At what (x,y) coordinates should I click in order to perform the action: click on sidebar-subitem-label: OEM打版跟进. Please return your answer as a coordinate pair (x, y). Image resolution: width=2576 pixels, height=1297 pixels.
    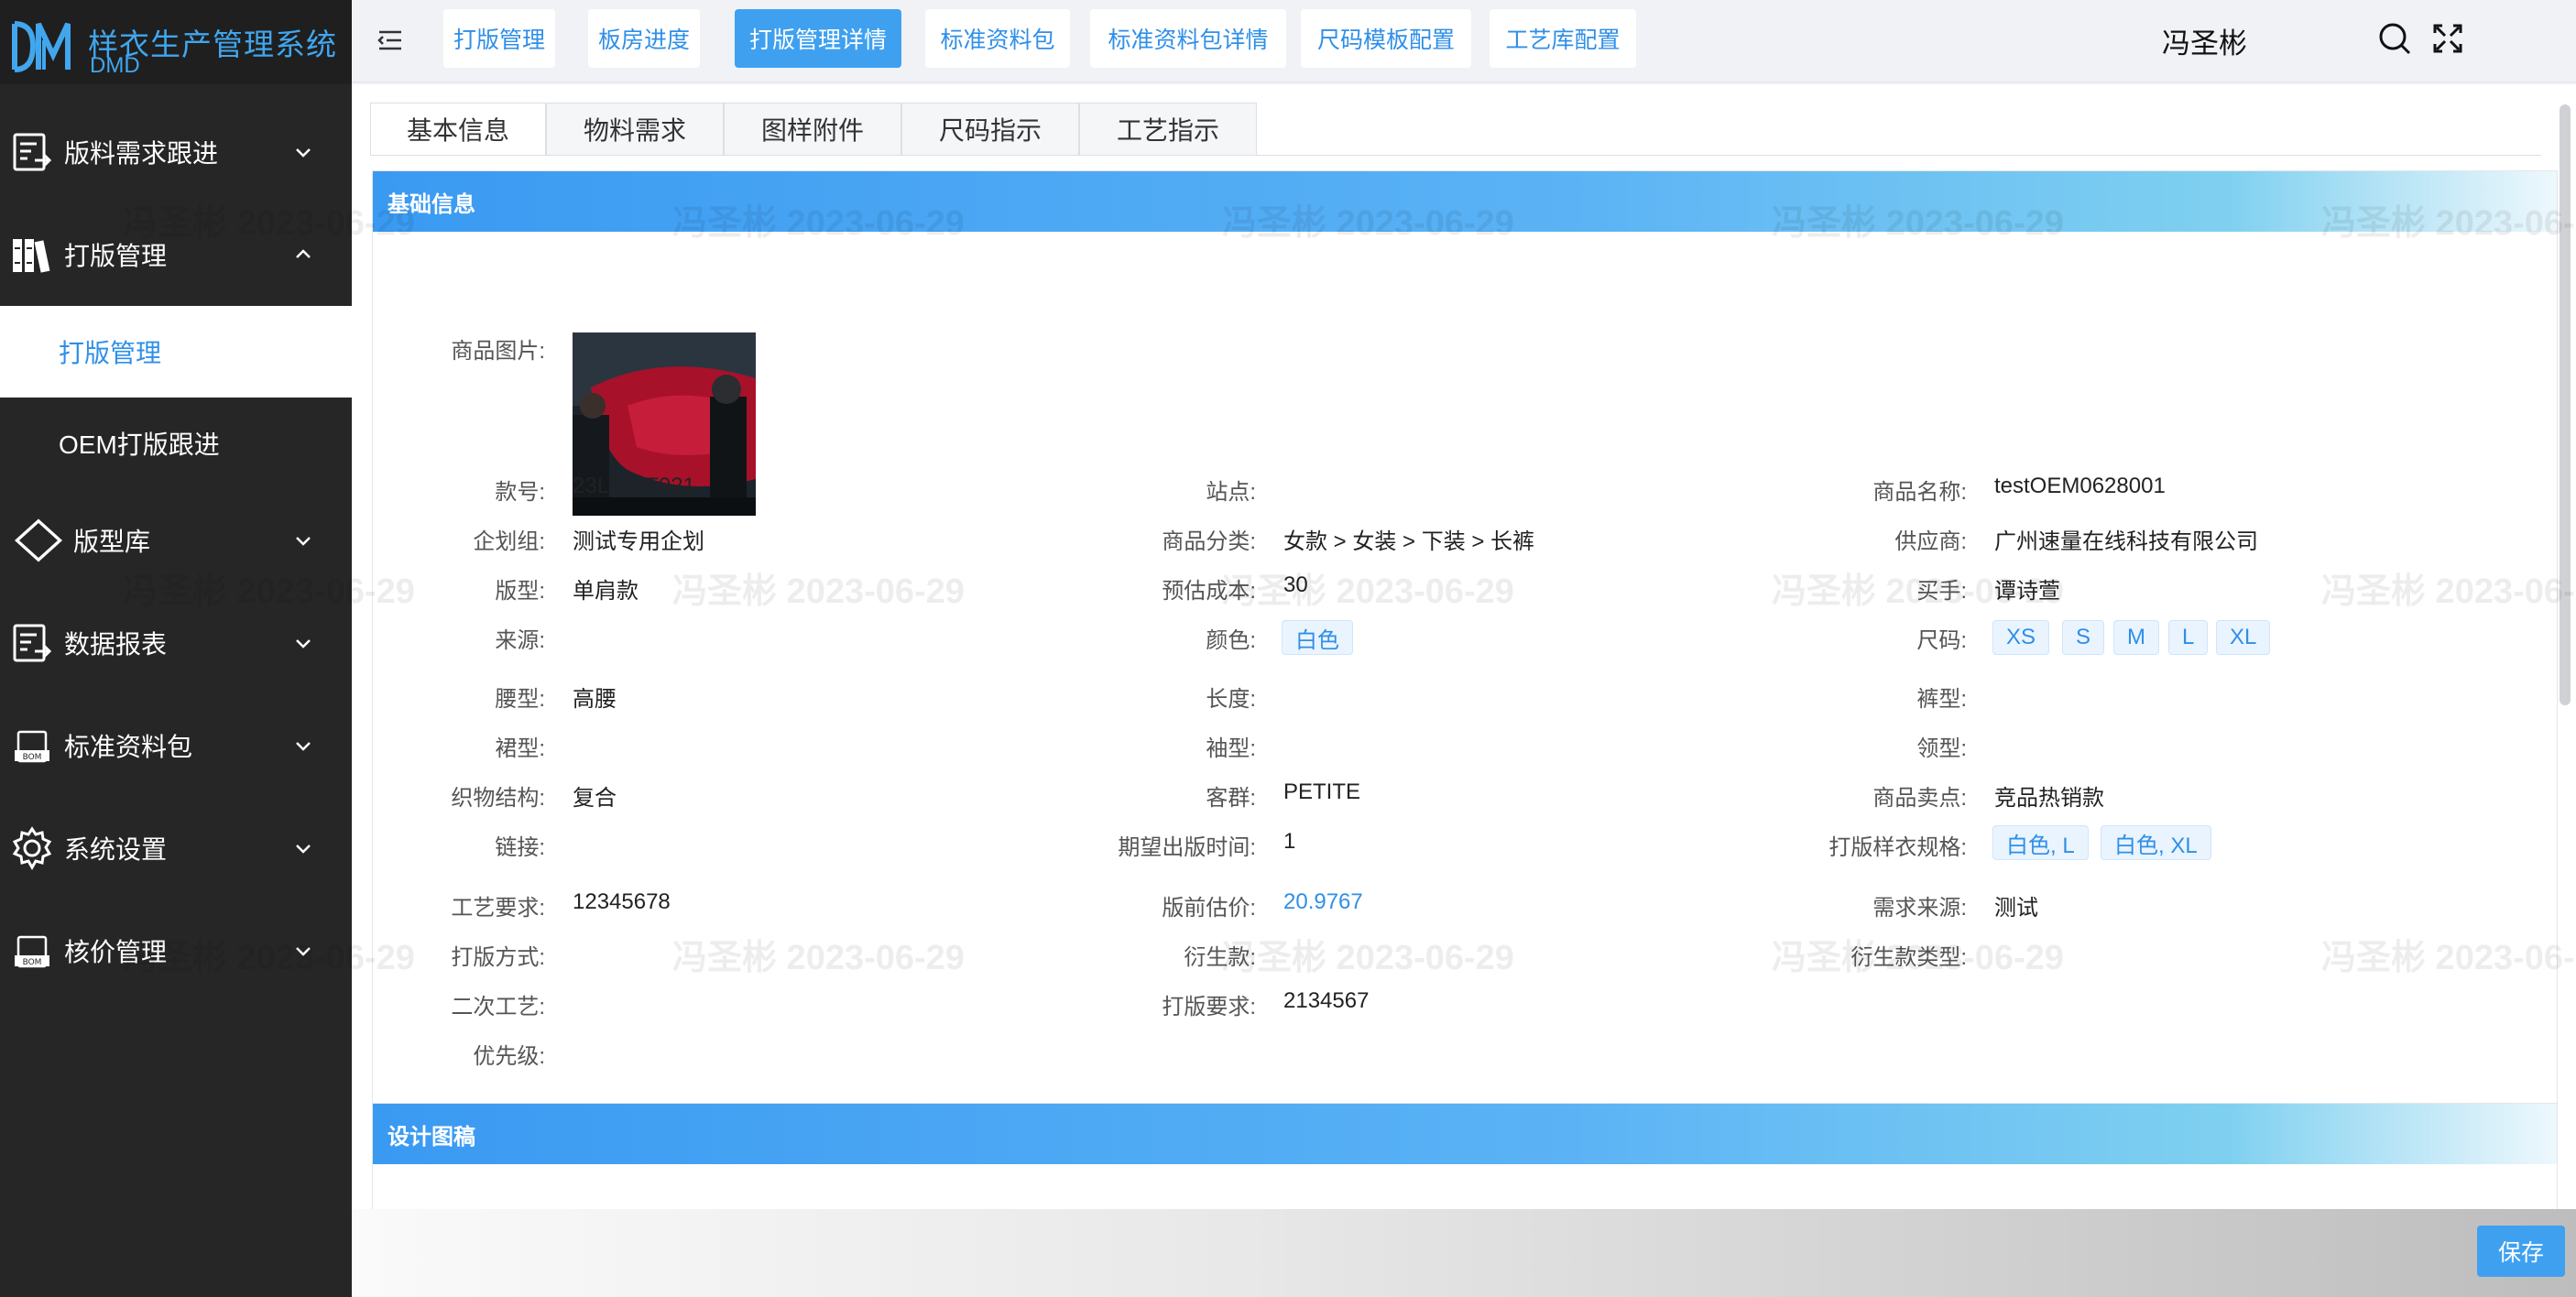
    Looking at the image, I should click on (139, 445).